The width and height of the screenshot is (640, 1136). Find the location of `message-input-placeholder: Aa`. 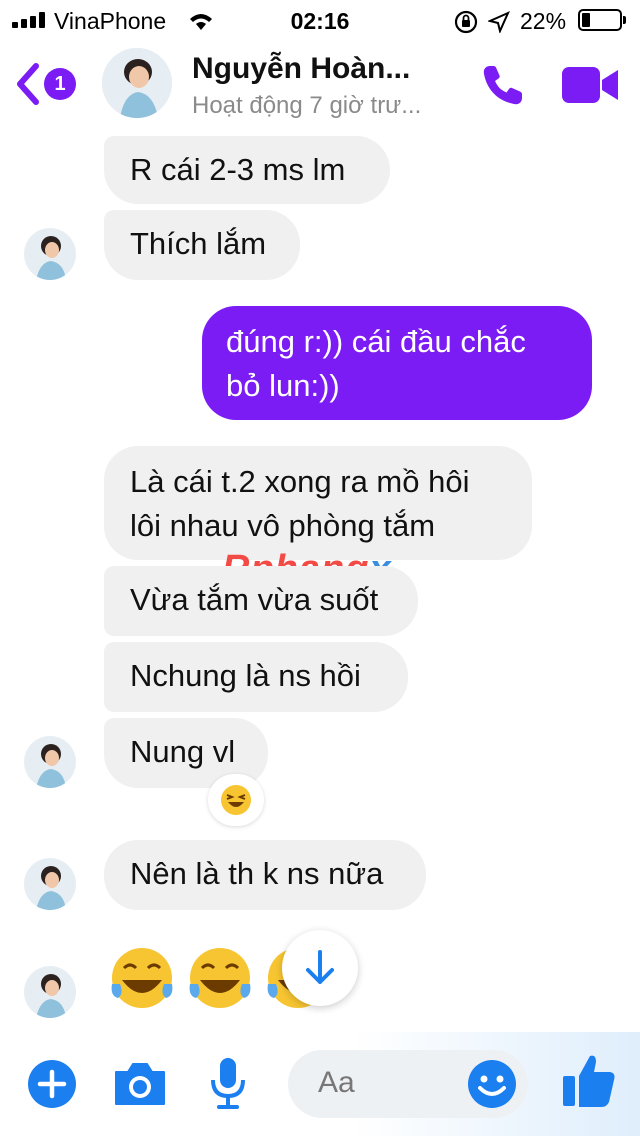

message-input-placeholder: Aa is located at coordinates (336, 1082).